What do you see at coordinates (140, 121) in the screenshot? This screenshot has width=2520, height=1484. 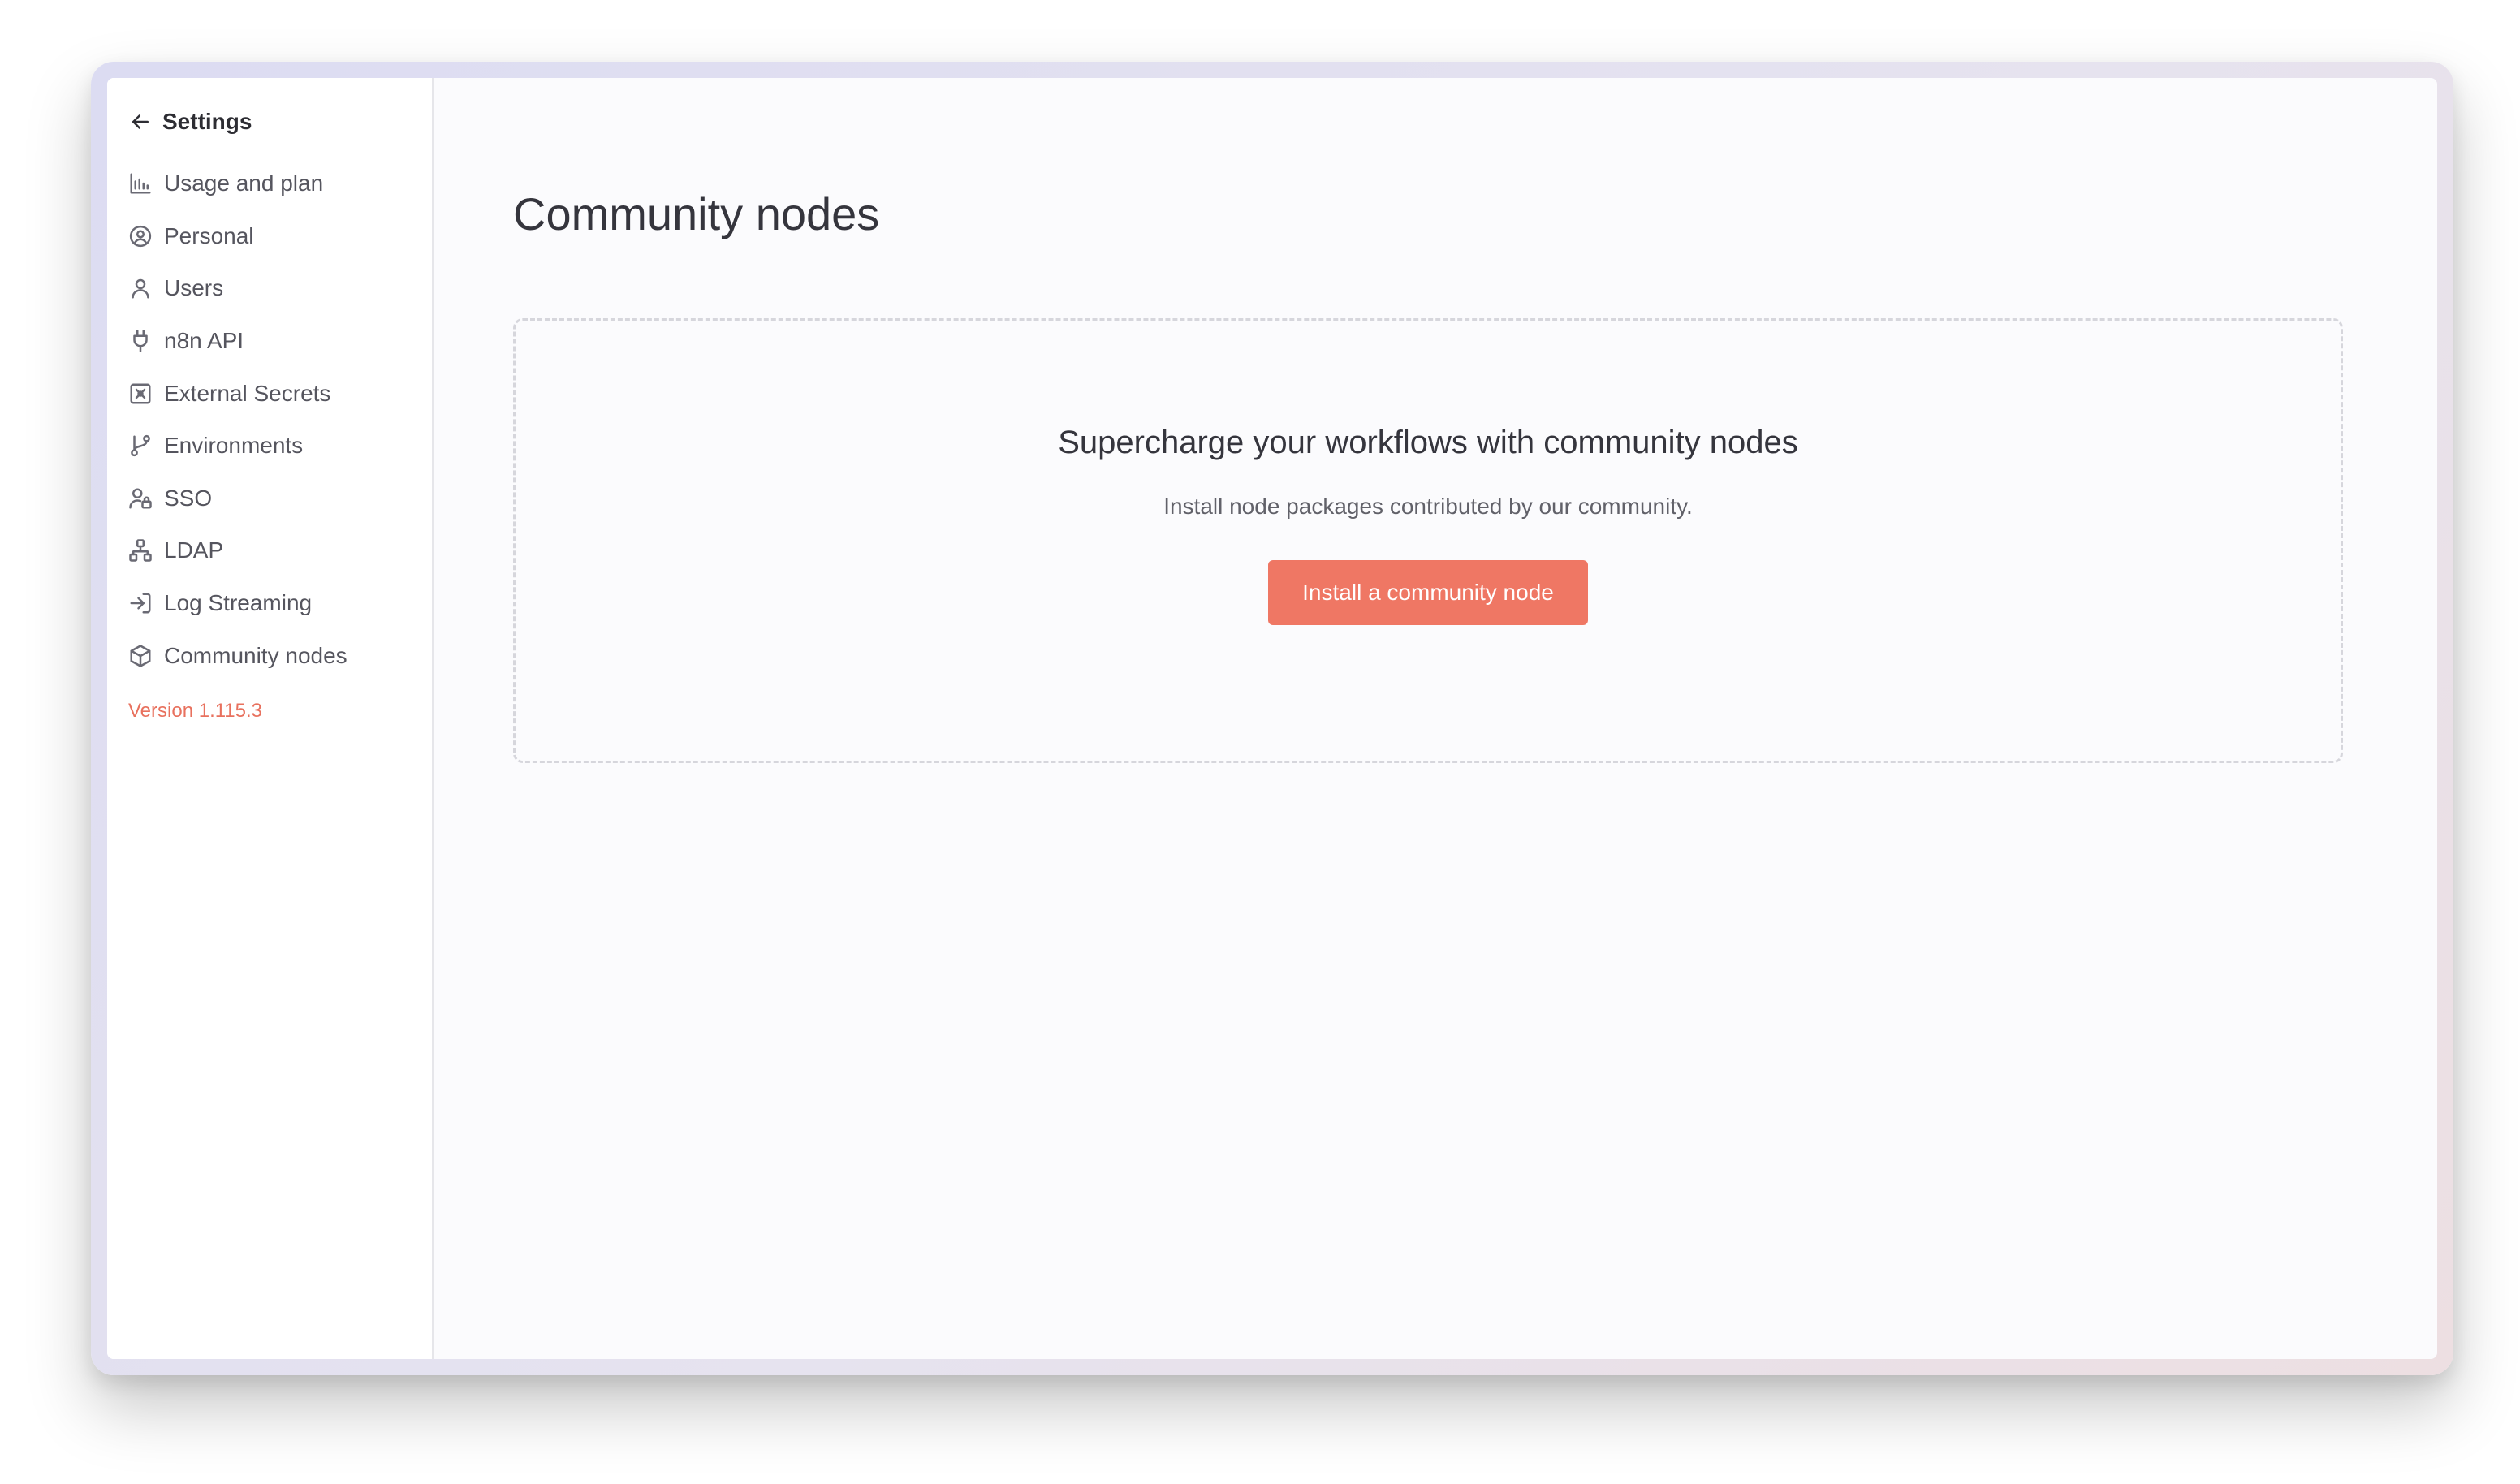 I see `arrow-left-icon` at bounding box center [140, 121].